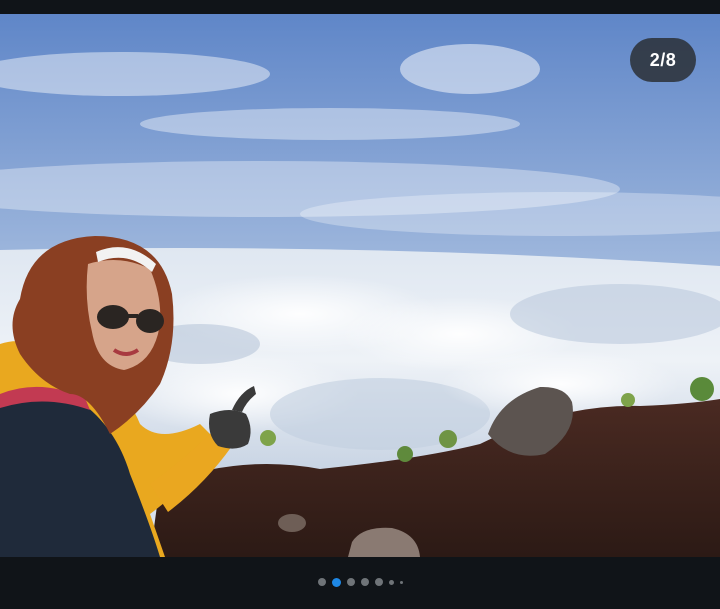  Describe the element at coordinates (360, 7) in the screenshot. I see `top-bar` at that location.